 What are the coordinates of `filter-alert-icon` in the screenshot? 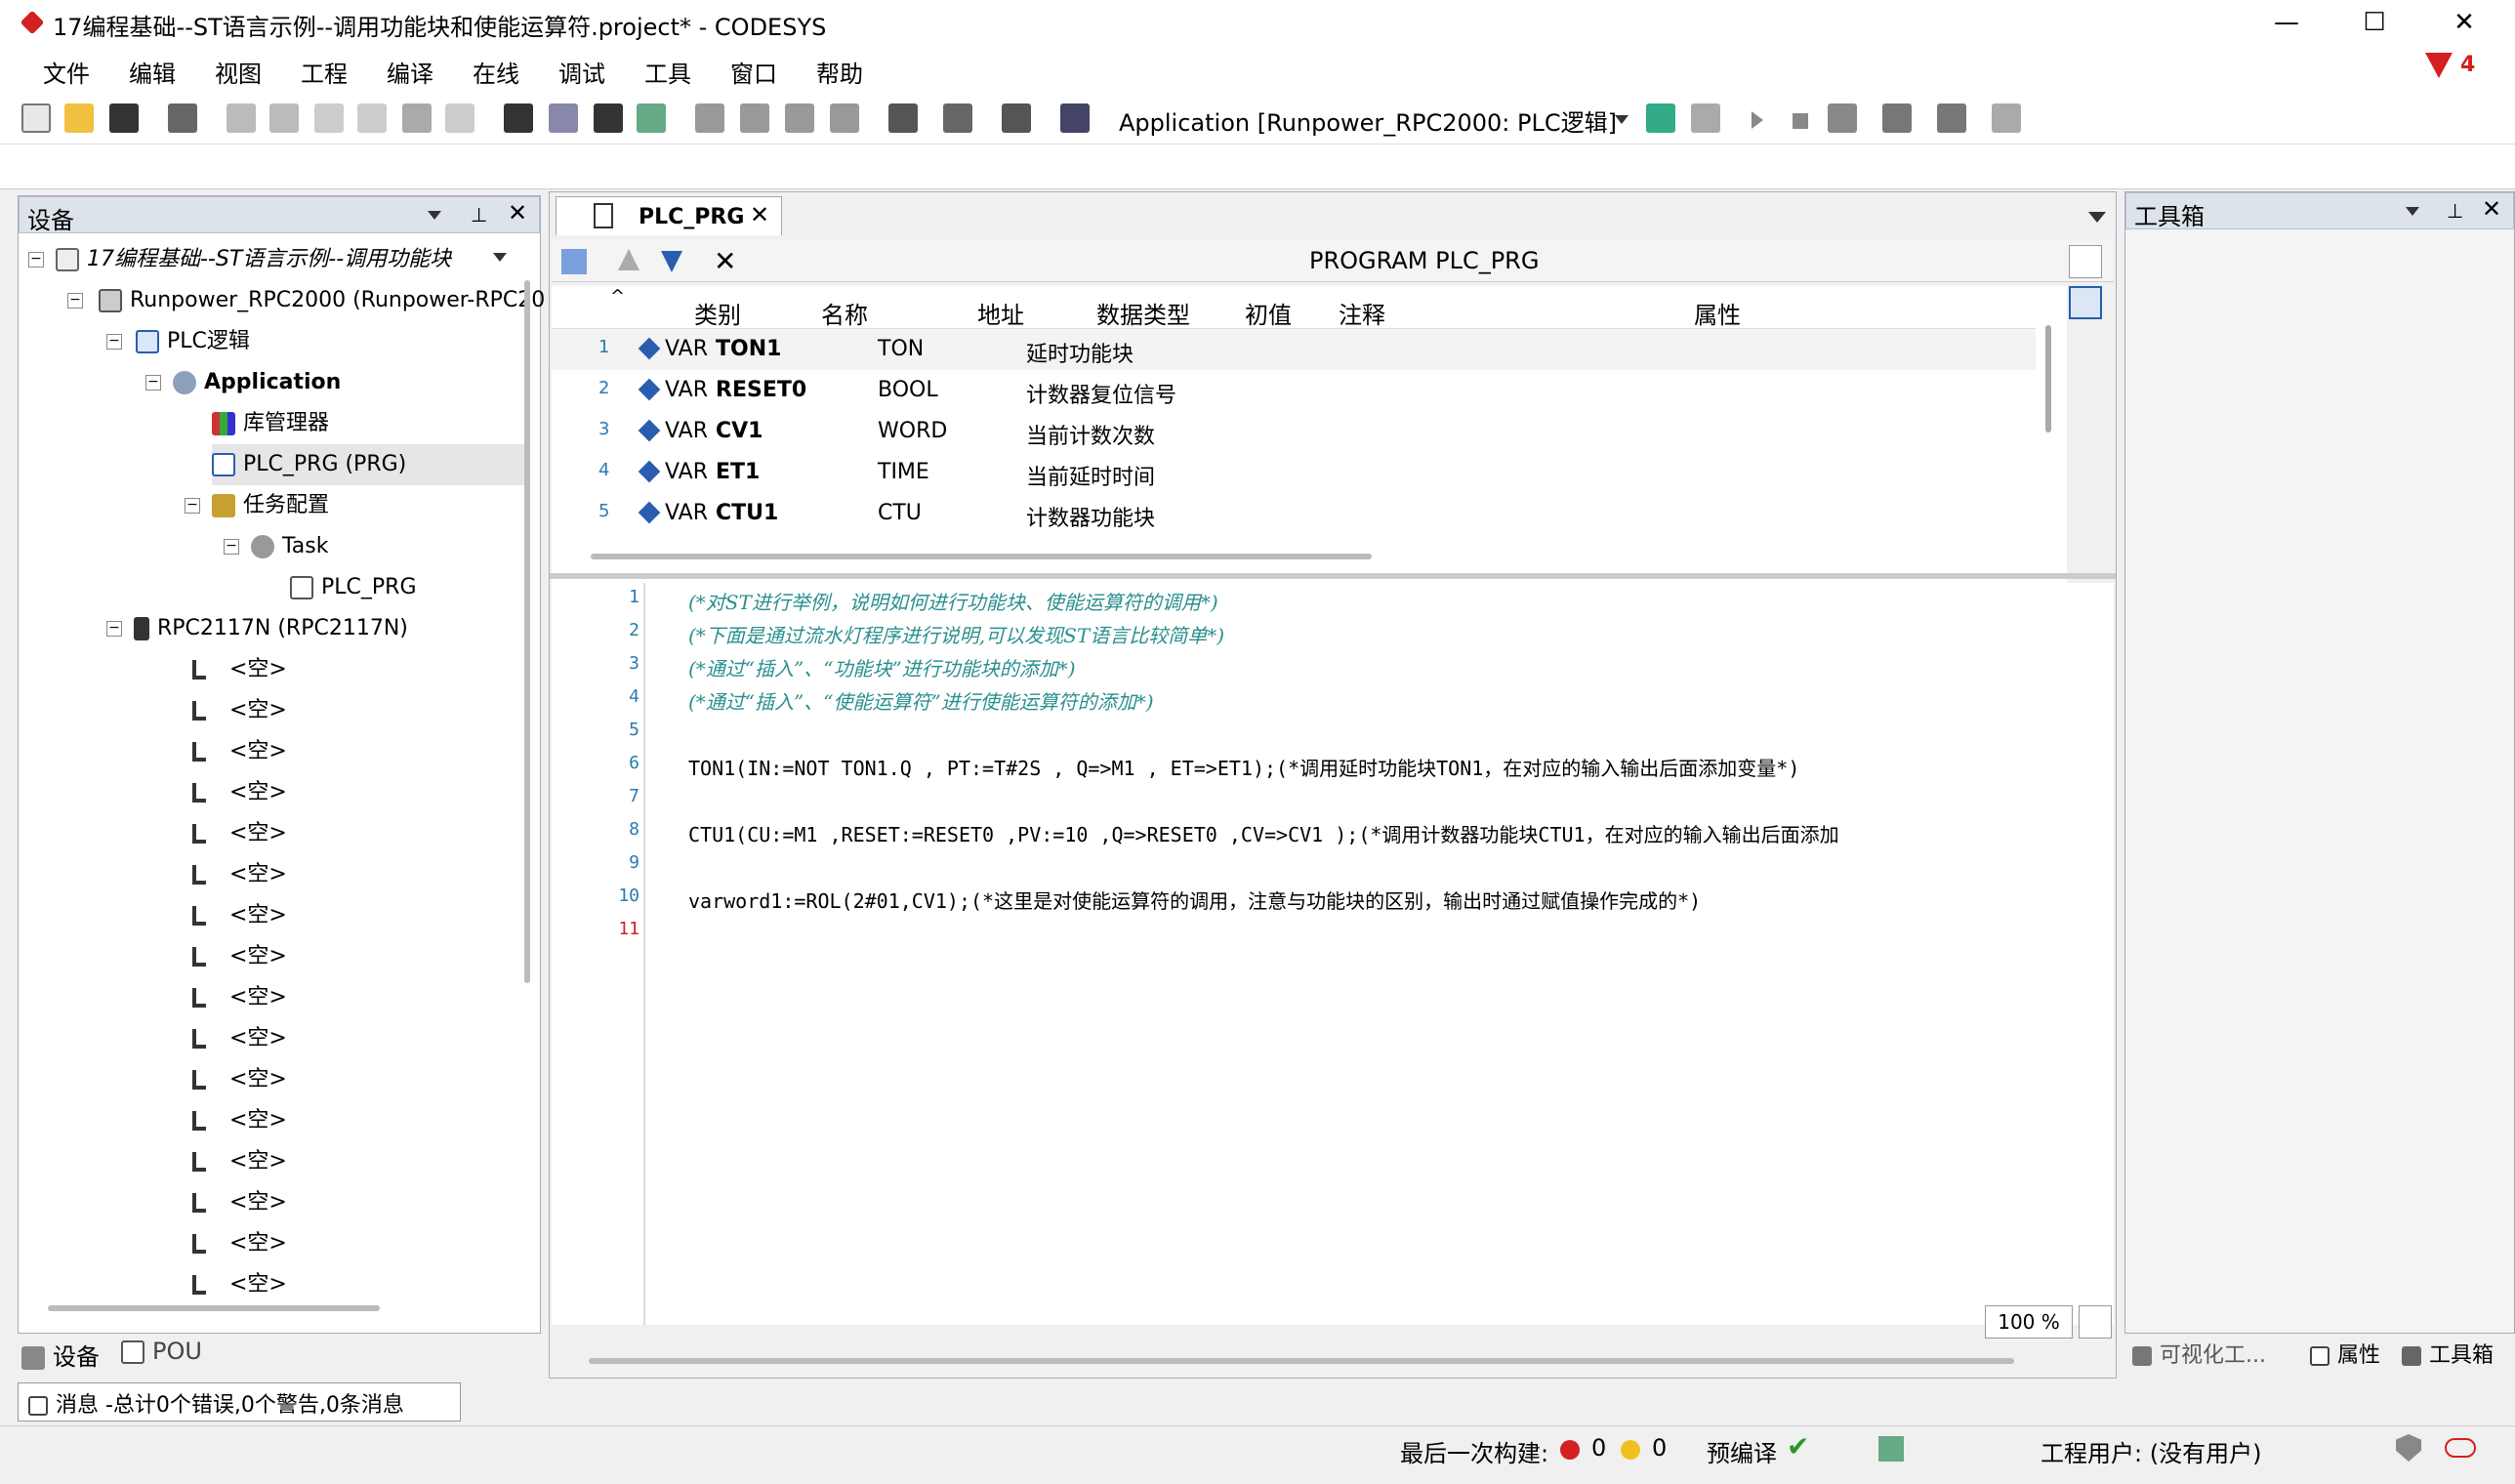 It's located at (2439, 65).